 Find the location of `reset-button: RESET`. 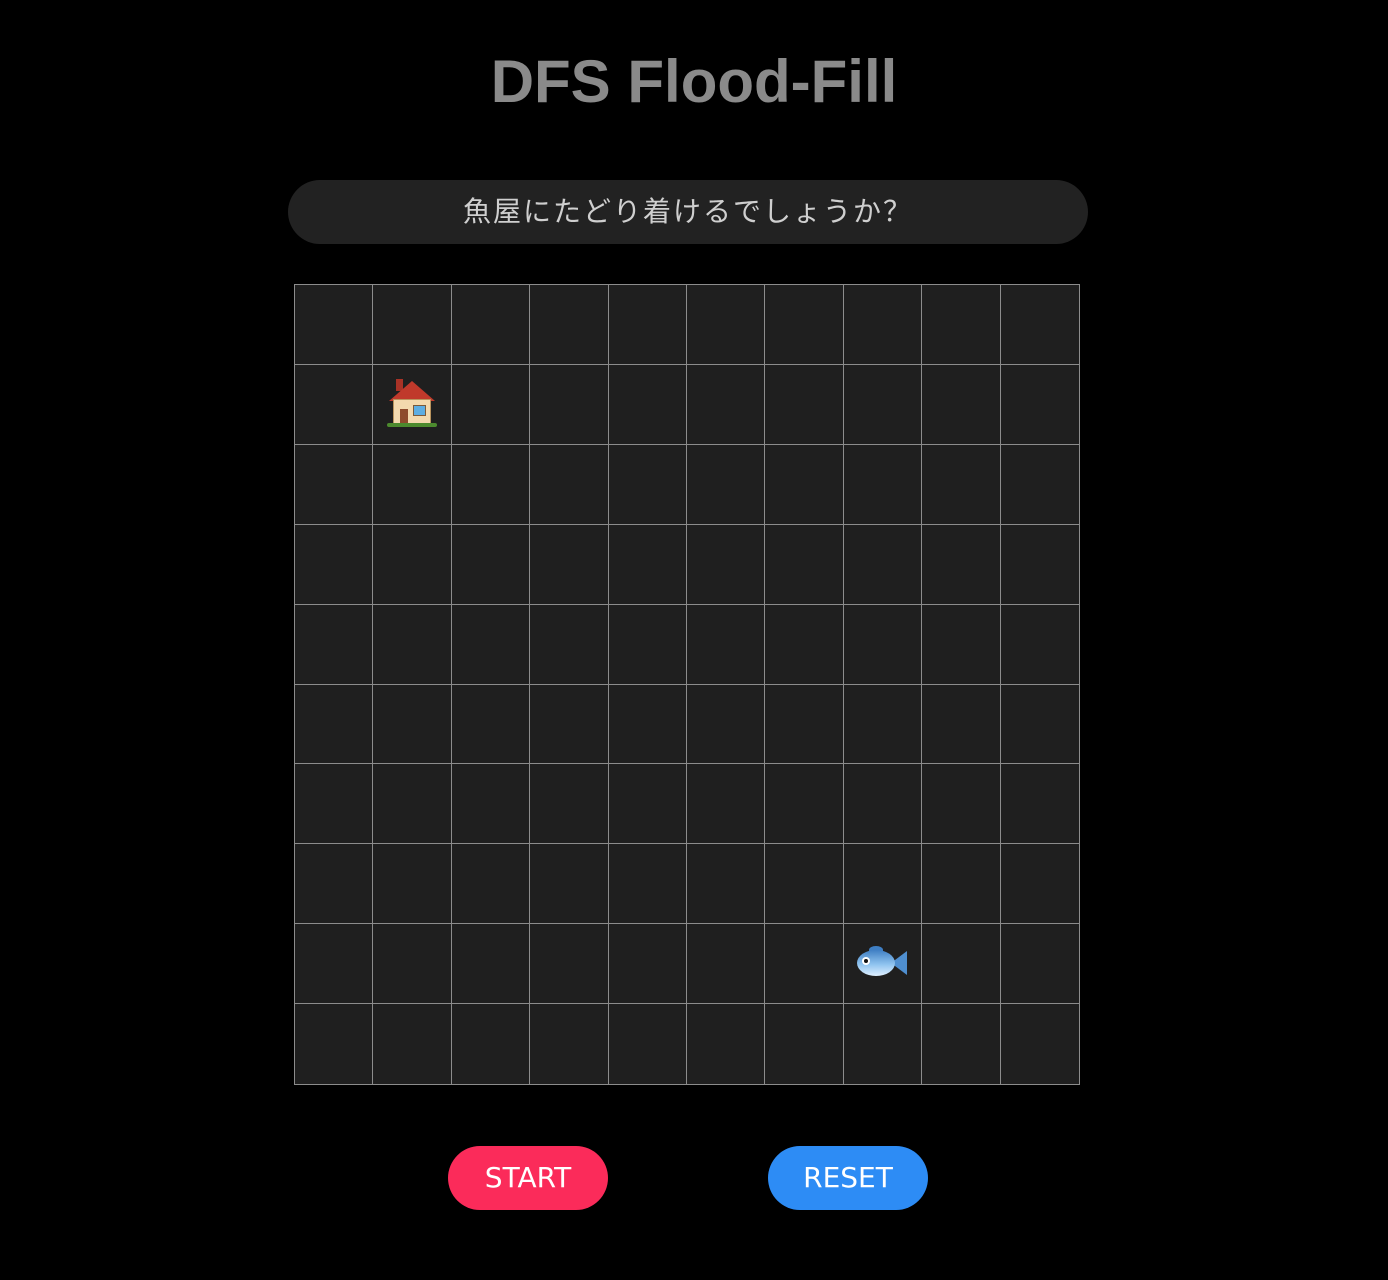

reset-button: RESET is located at coordinates (848, 1178).